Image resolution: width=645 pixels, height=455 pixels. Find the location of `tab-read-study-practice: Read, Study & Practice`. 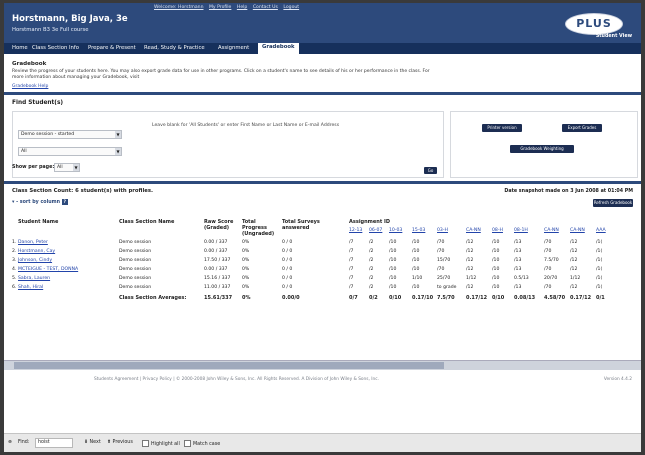

tab-read-study-practice: Read, Study & Practice is located at coordinates (174, 48).